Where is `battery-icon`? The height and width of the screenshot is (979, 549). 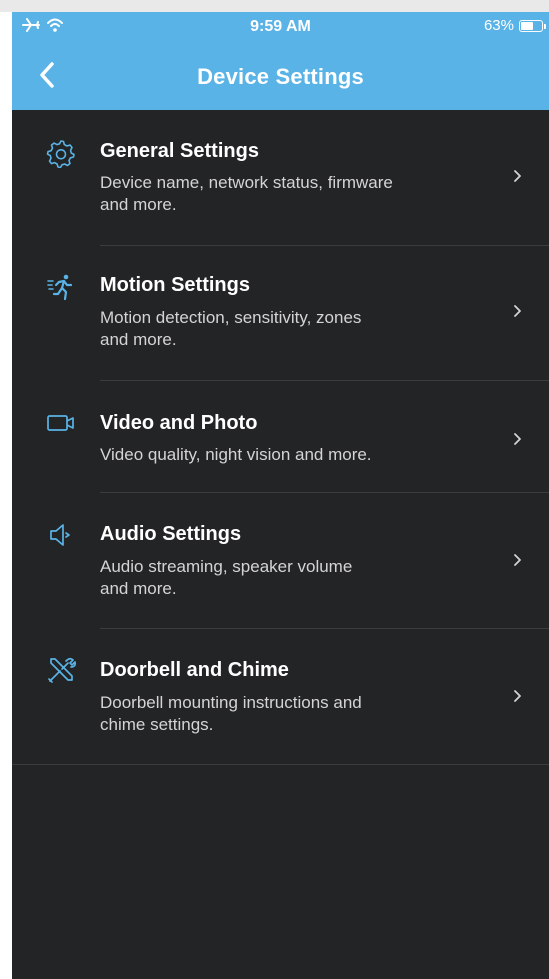 battery-icon is located at coordinates (532, 25).